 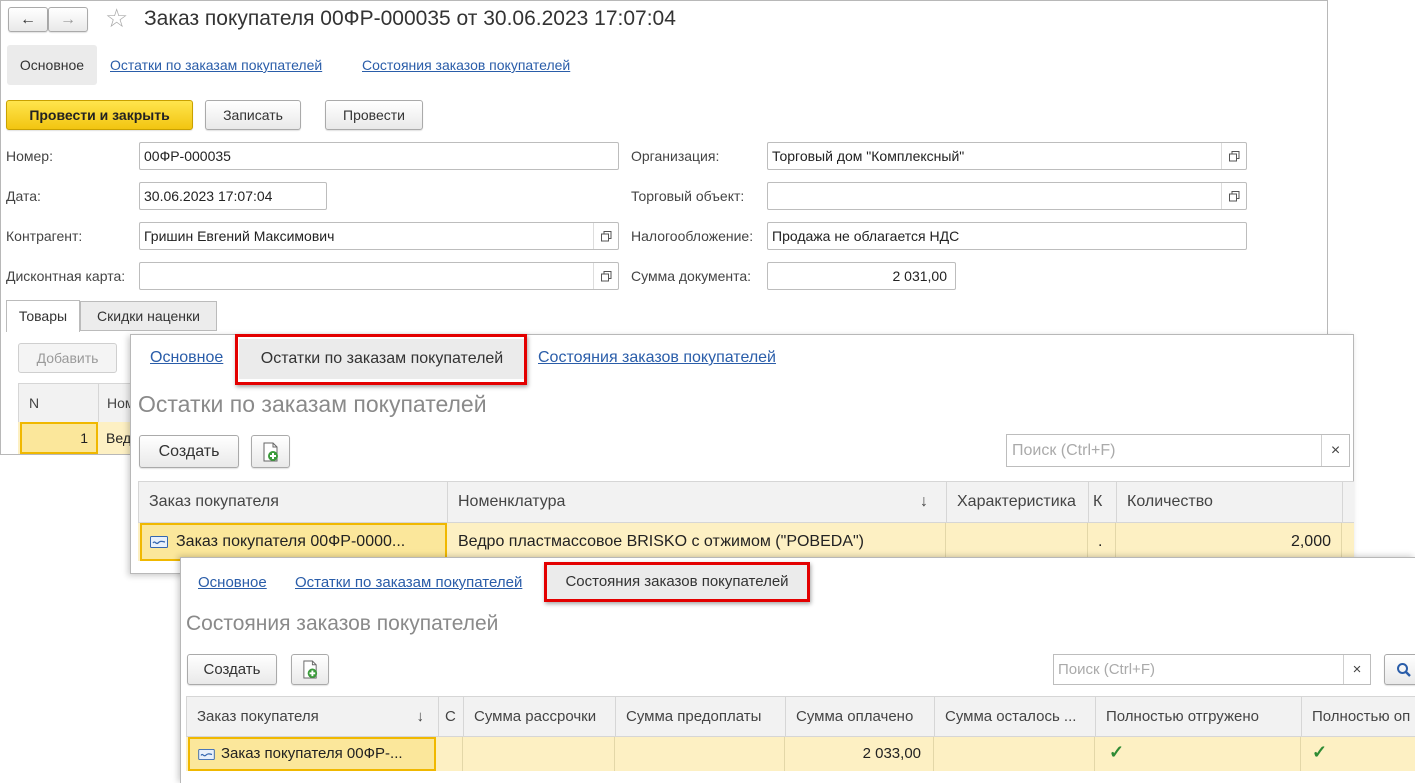 What do you see at coordinates (1358, 716) in the screenshot?
I see `states-col-paid-full: Полностью оп` at bounding box center [1358, 716].